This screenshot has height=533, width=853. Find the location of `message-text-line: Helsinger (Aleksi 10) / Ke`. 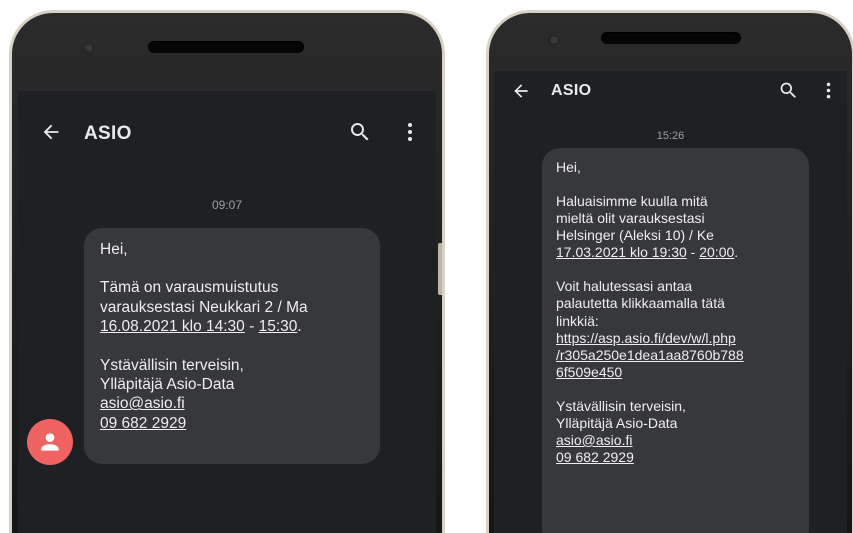

message-text-line: Helsinger (Aleksi 10) / Ke is located at coordinates (635, 235).